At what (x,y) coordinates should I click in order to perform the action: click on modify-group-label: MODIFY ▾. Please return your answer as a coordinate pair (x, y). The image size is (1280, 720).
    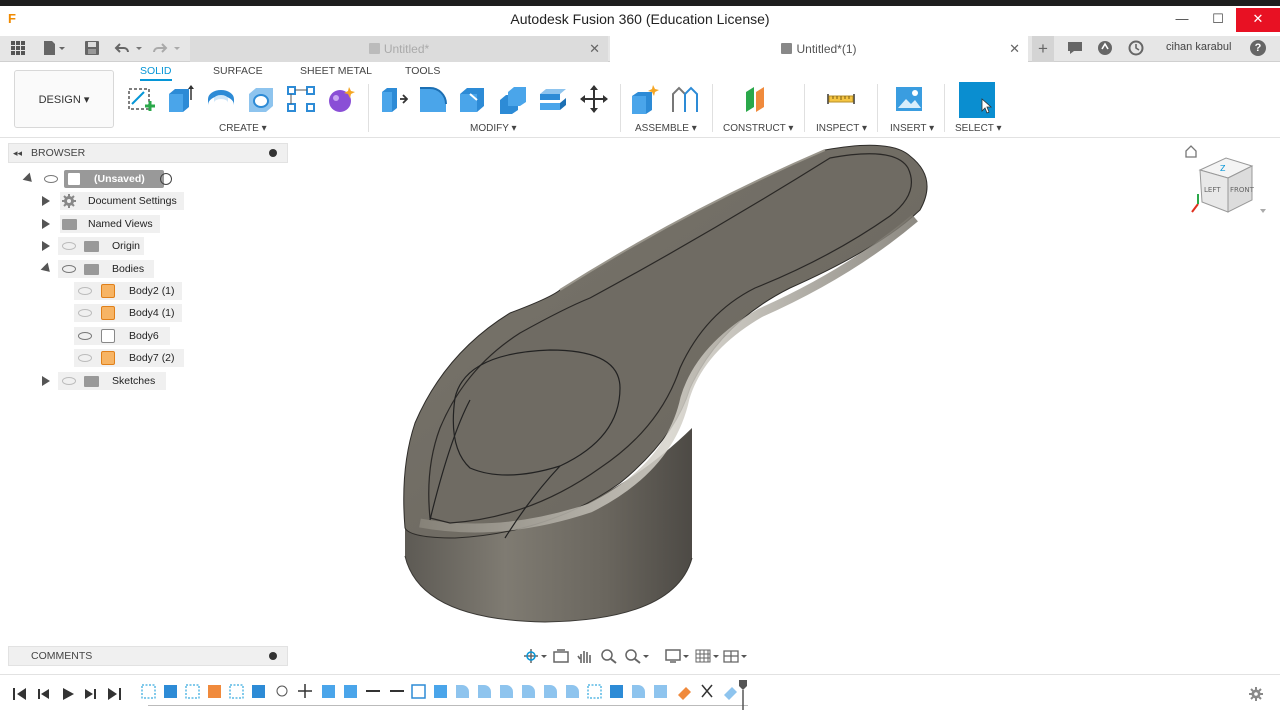
    Looking at the image, I should click on (493, 128).